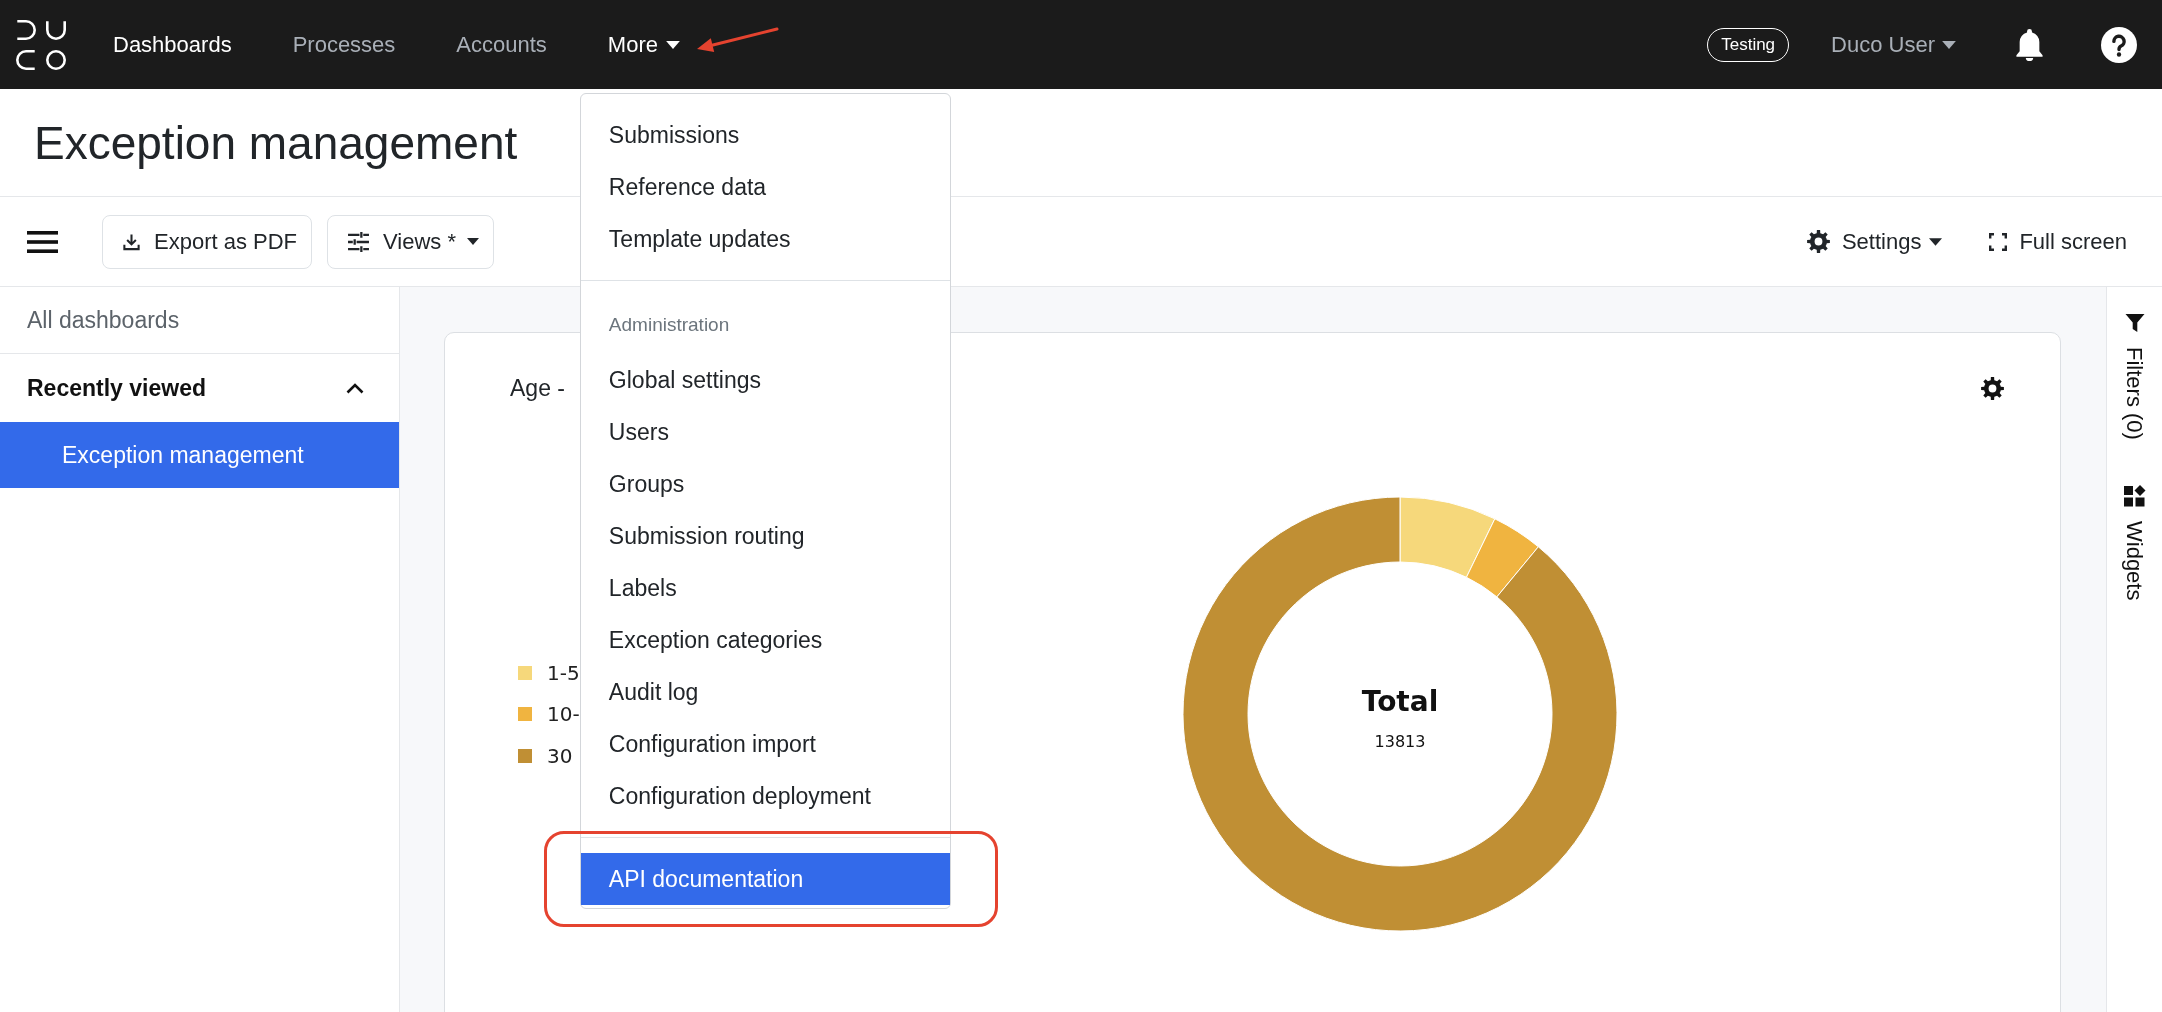  Describe the element at coordinates (1998, 241) in the screenshot. I see `fullscreen-icon` at that location.